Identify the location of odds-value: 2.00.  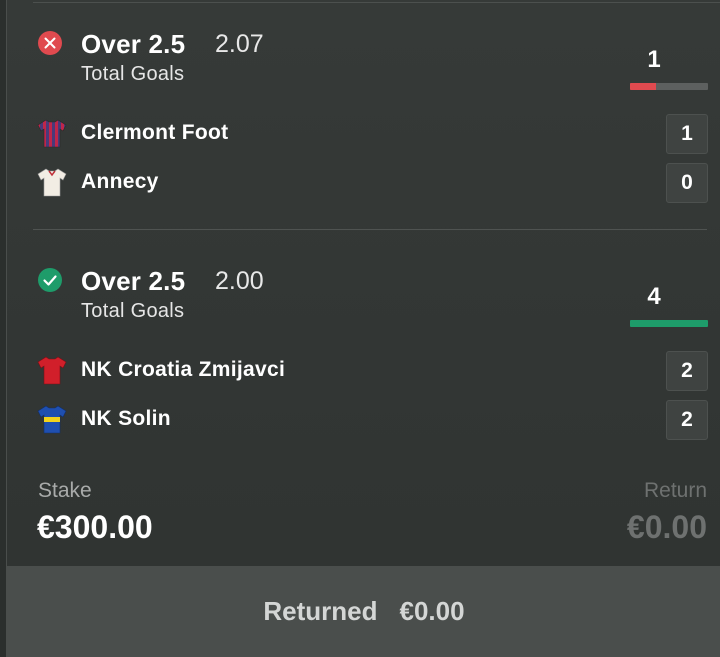
(239, 281).